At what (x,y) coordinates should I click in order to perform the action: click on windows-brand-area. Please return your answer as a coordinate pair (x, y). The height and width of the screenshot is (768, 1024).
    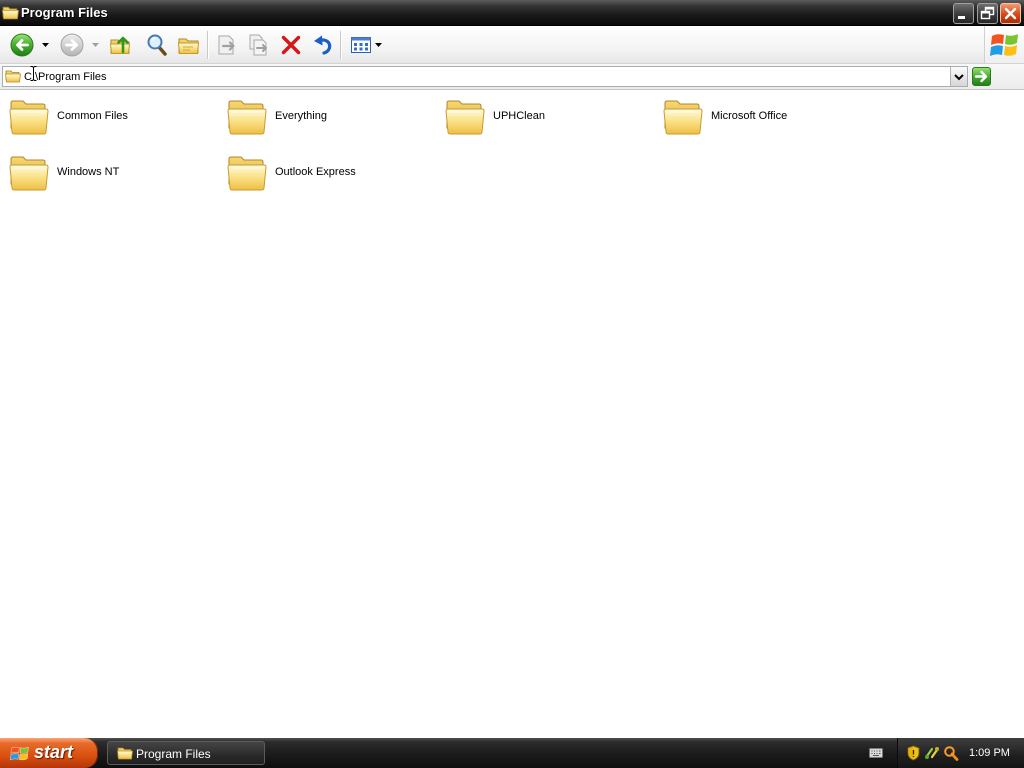
    Looking at the image, I should click on (1004, 44).